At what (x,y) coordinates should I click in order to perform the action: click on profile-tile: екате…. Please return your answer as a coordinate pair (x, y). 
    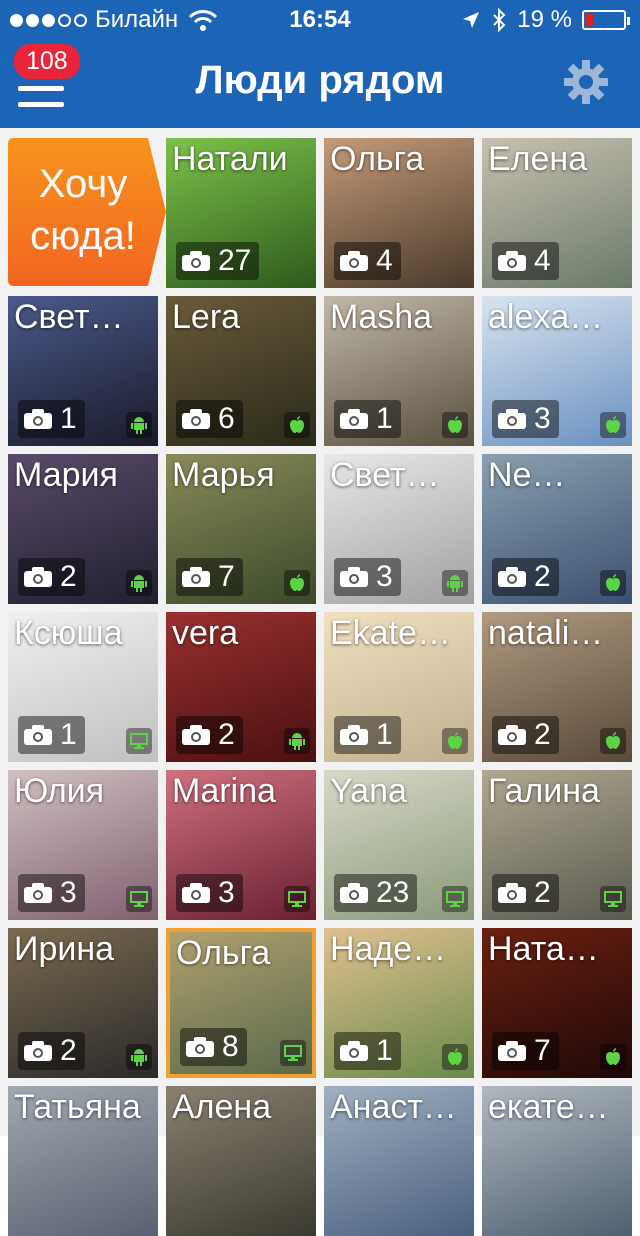
    Looking at the image, I should click on (557, 1161).